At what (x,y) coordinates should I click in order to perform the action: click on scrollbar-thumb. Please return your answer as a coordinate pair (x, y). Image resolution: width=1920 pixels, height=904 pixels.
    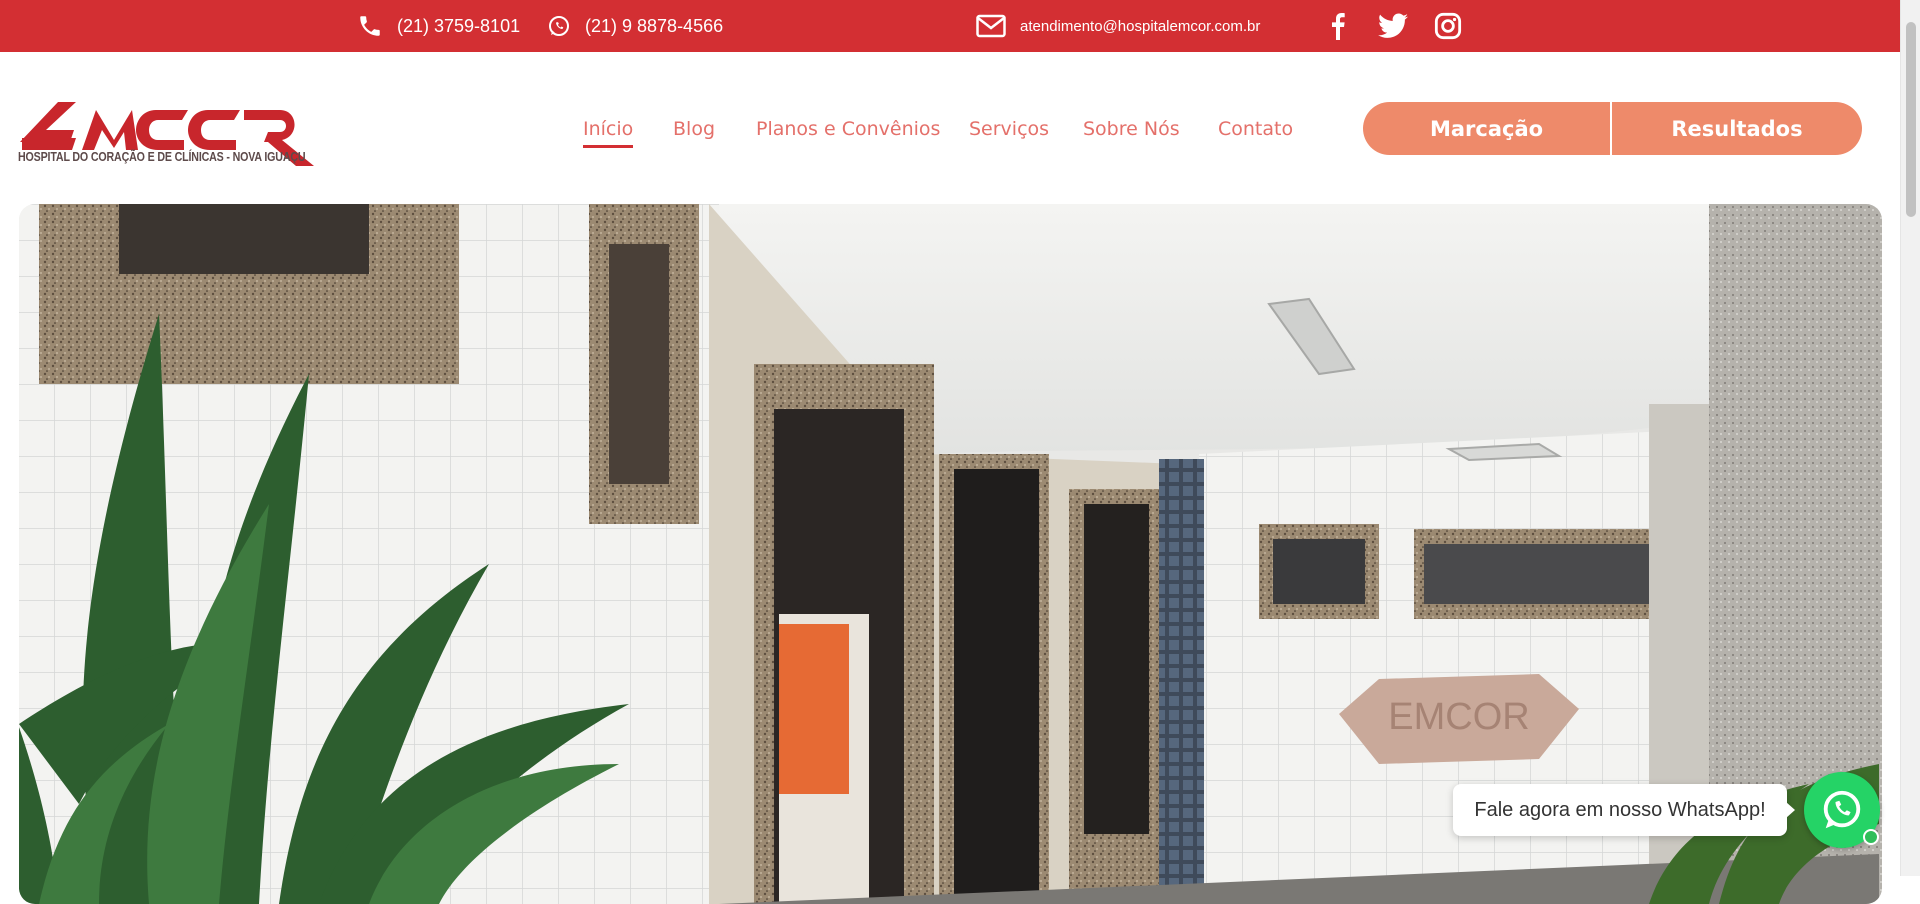
    Looking at the image, I should click on (1911, 119).